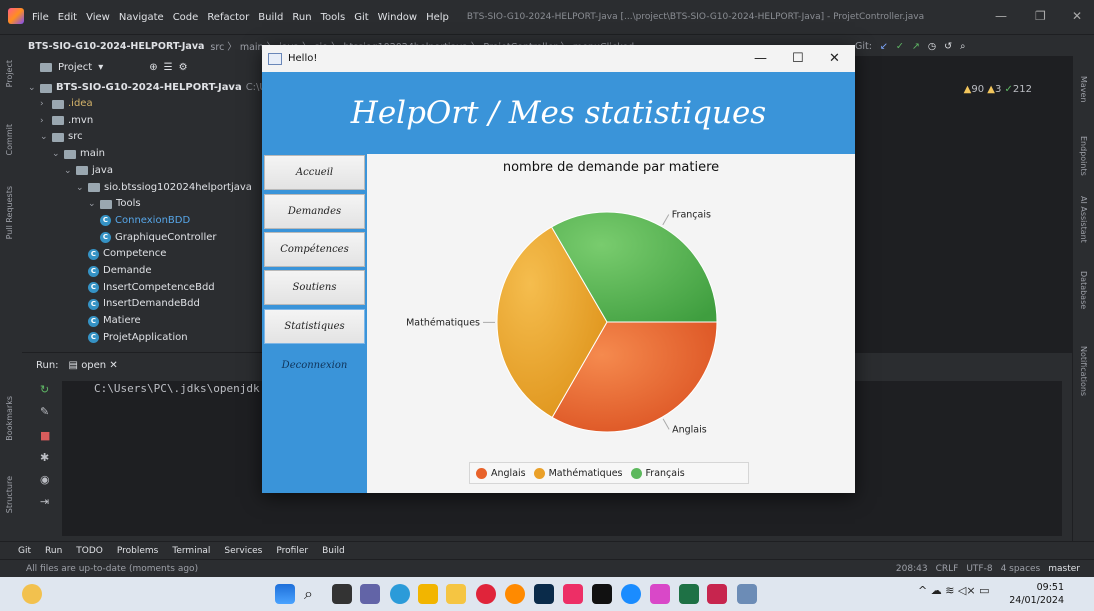  I want to click on nav-soutiens-button: Soutiens, so click(314, 287).